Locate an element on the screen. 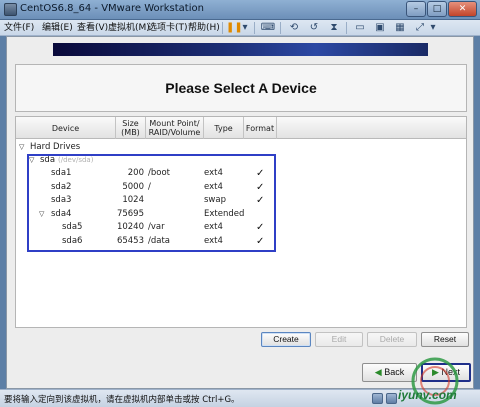 The height and width of the screenshot is (407, 480). partition-size: 200 is located at coordinates (135, 173).